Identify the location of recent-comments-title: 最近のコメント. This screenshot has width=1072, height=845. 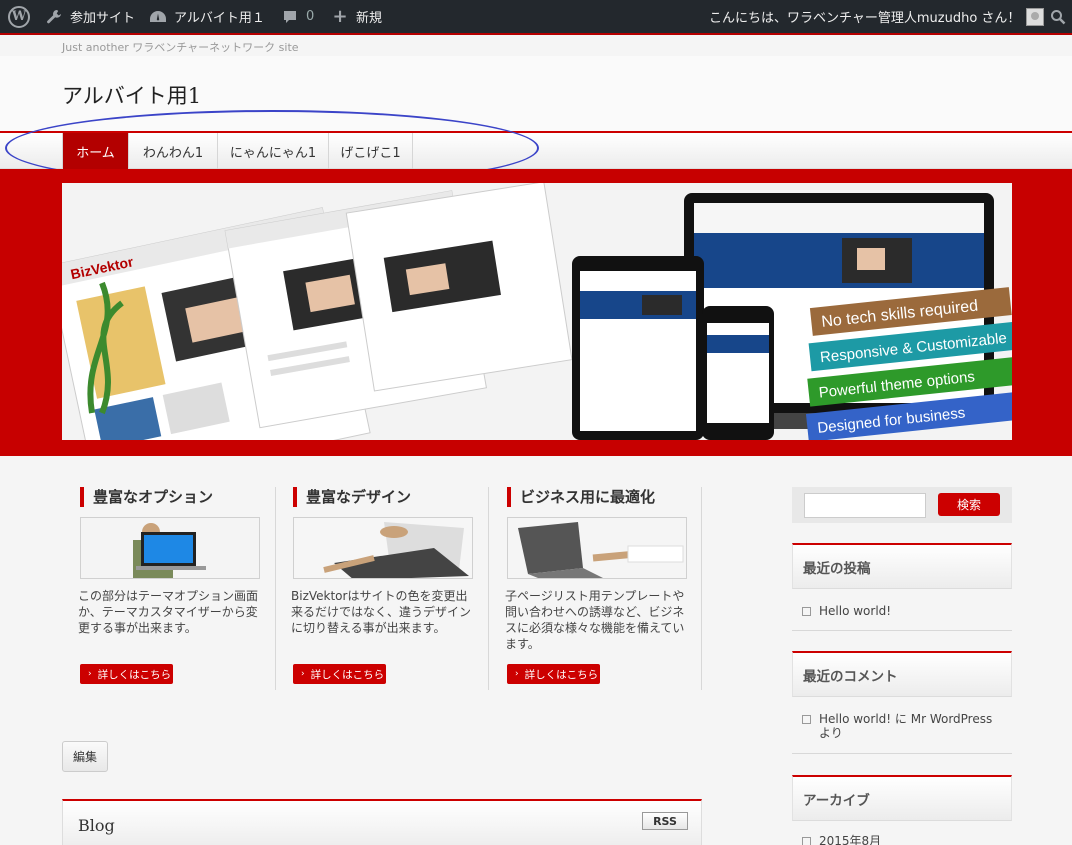
(902, 674).